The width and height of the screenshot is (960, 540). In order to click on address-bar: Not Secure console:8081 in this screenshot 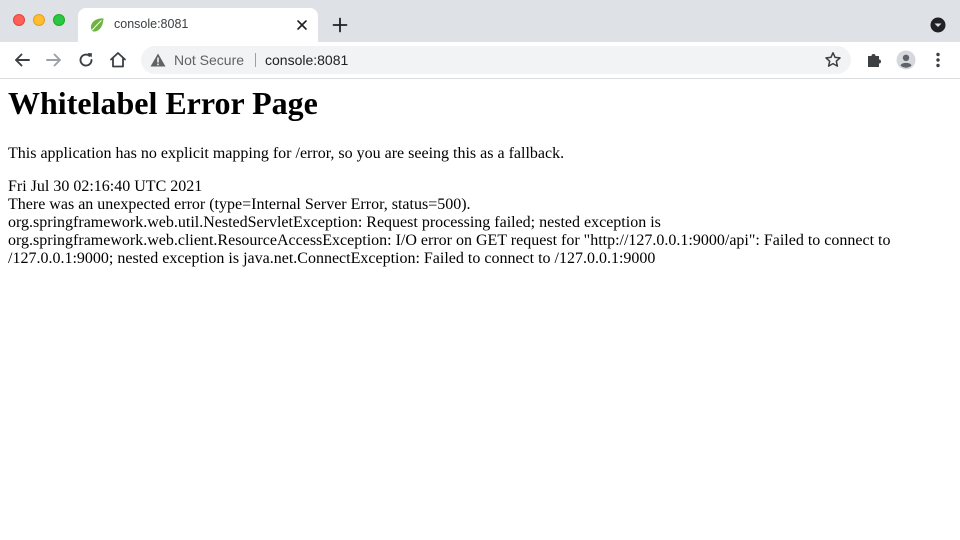, I will do `click(496, 60)`.